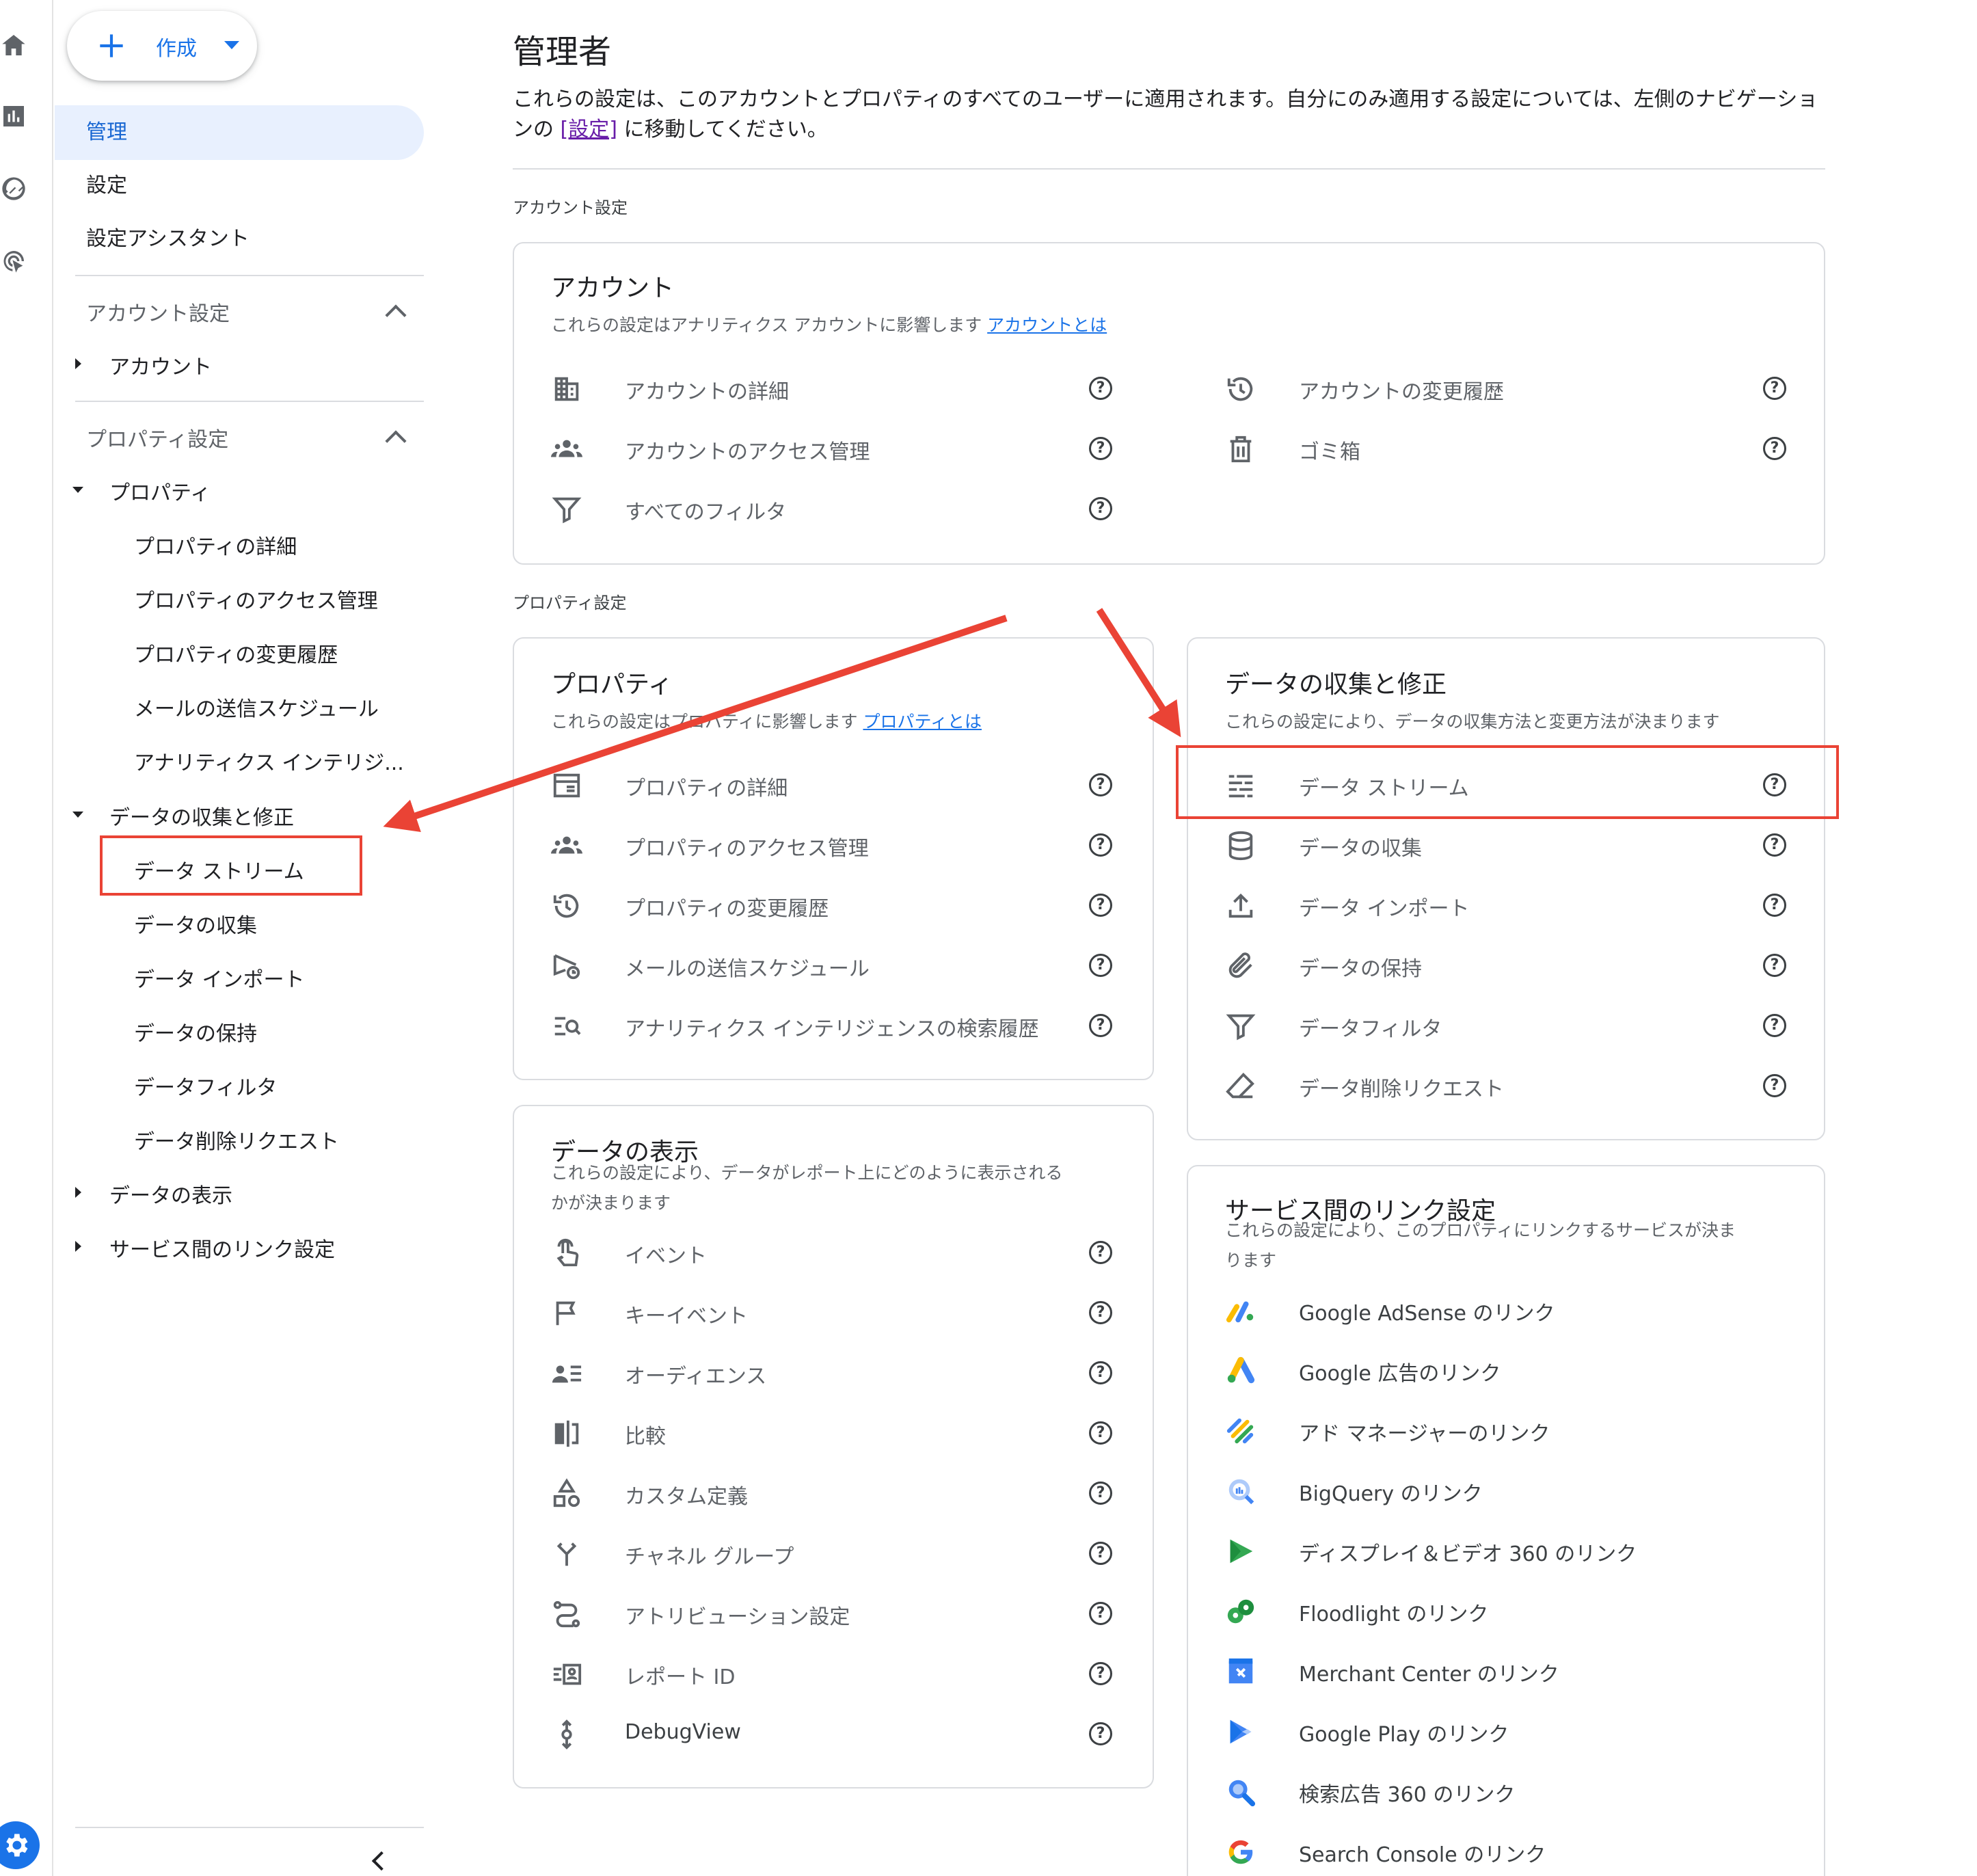 This screenshot has height=1876, width=1977. What do you see at coordinates (1519, 1490) in the screenshot?
I see `bigquery-link-row: BigQuery のリンク` at bounding box center [1519, 1490].